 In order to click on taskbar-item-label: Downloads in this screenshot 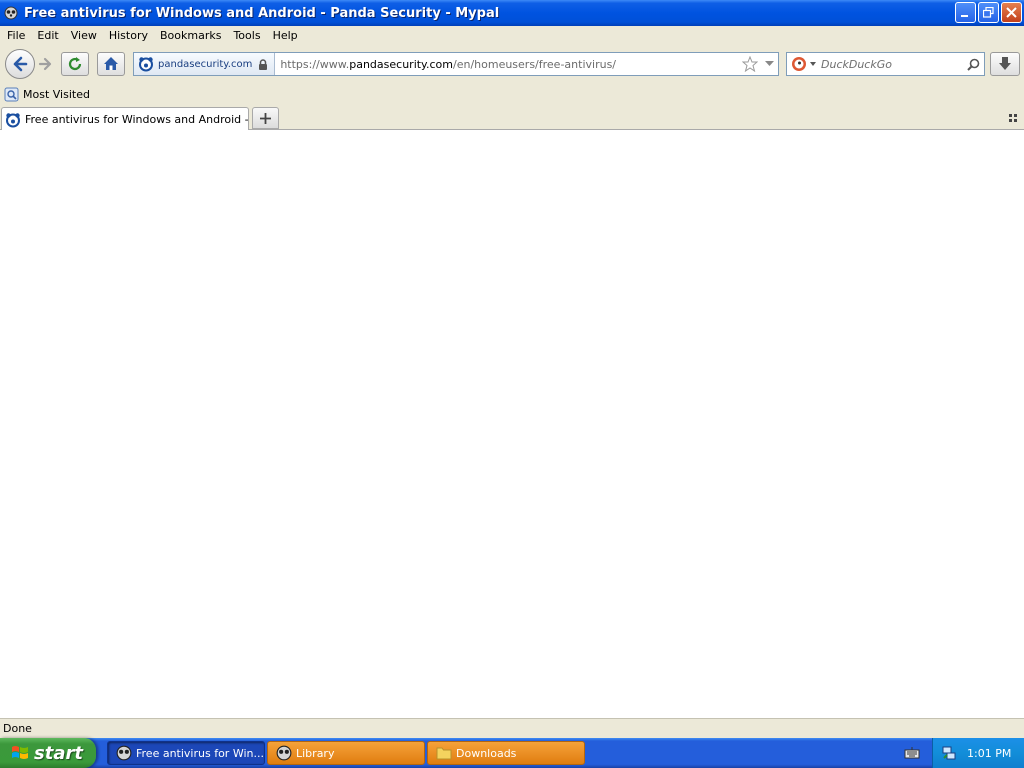, I will do `click(486, 753)`.